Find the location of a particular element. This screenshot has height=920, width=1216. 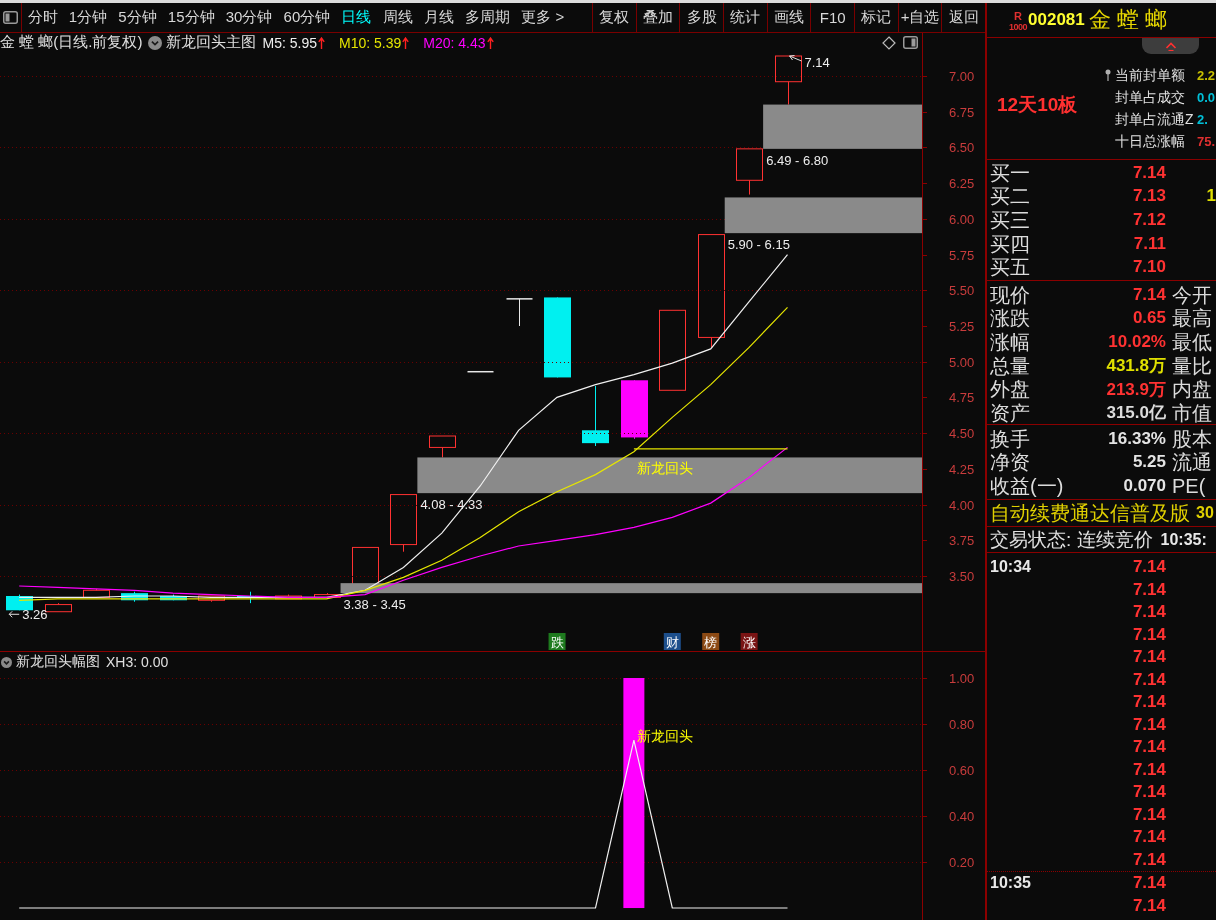

stat-value: 2.2 is located at coordinates (1206, 75).